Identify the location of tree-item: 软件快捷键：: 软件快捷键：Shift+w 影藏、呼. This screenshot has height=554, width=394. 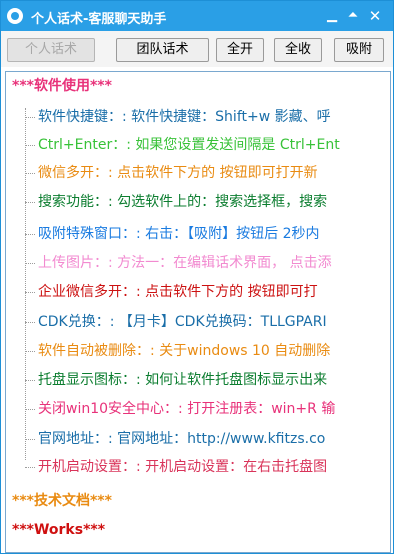
(178, 117).